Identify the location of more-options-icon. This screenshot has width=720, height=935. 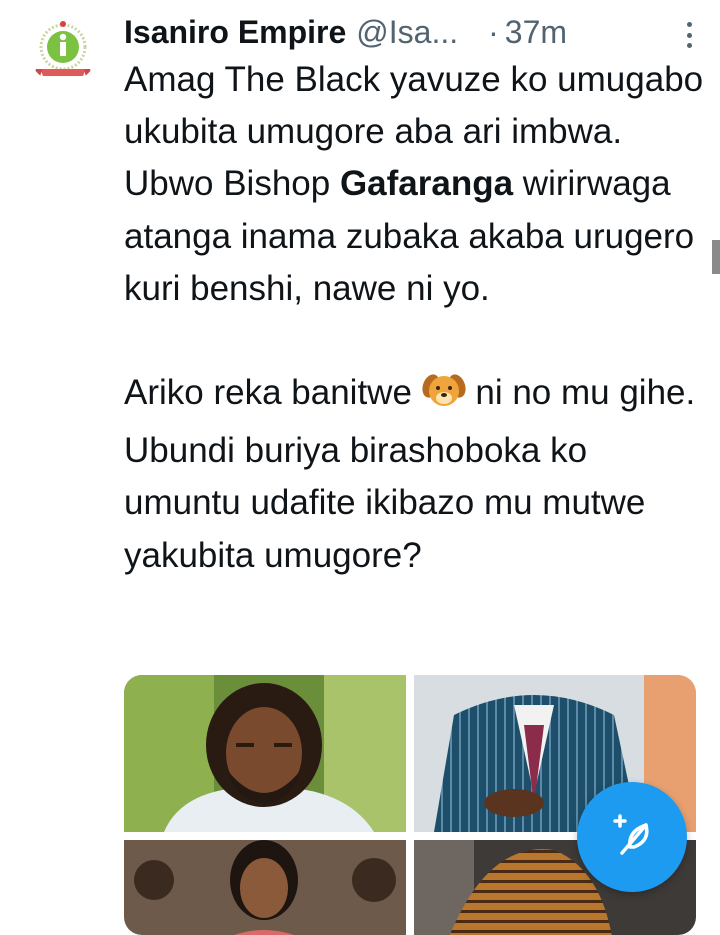
(689, 35).